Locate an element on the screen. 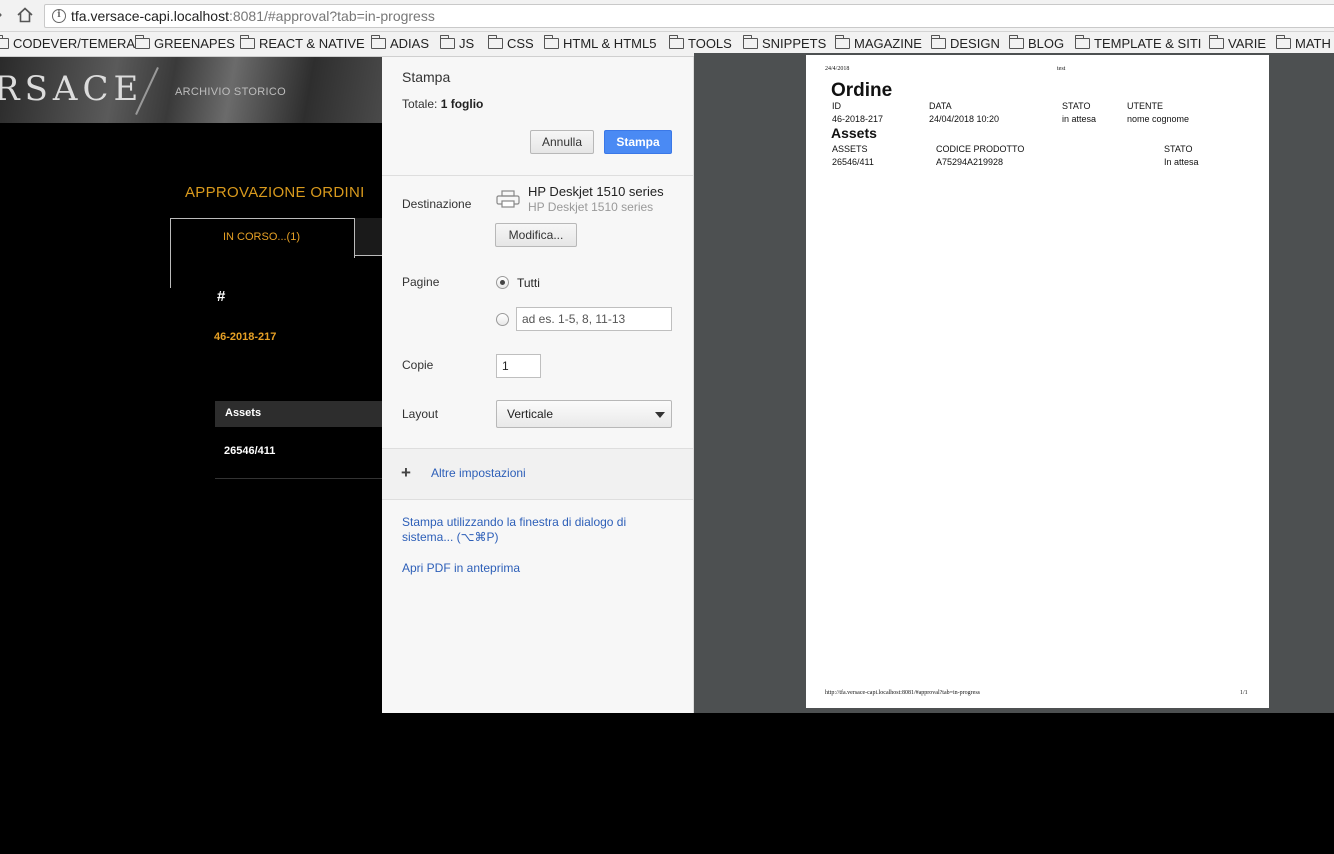  radio-all-pages is located at coordinates (502, 282).